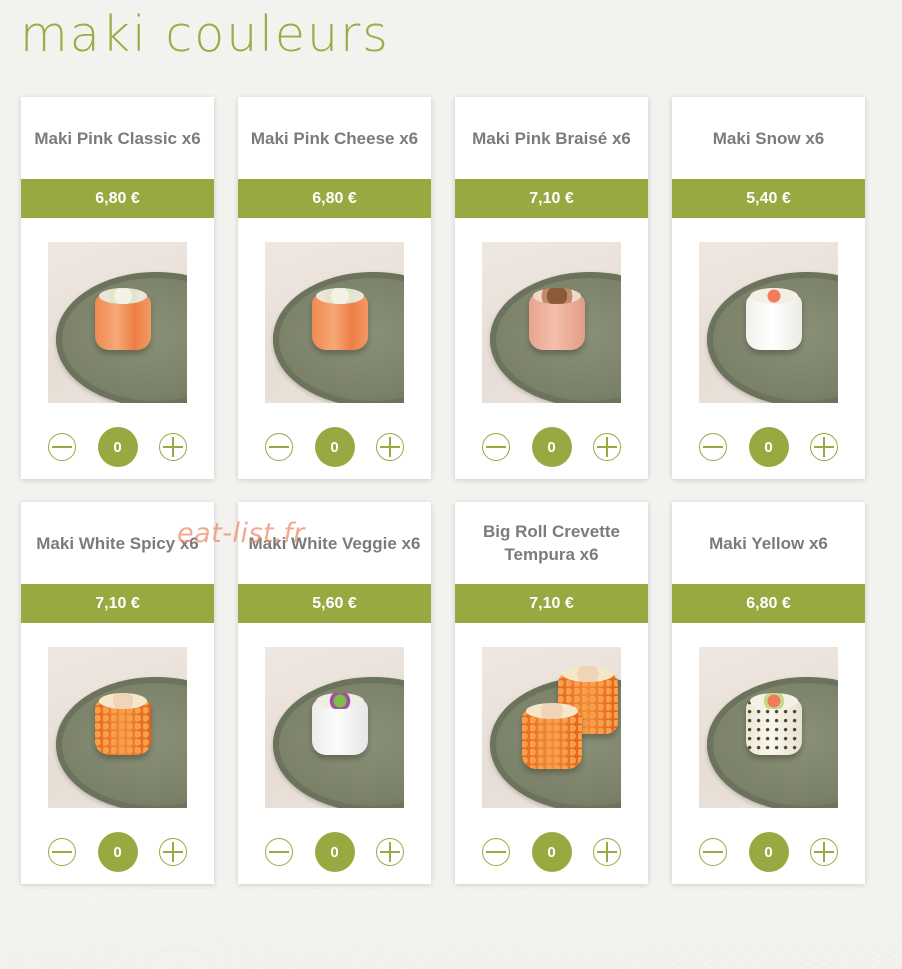  Describe the element at coordinates (117, 543) in the screenshot. I see `product-name: Maki White Spicy x6` at that location.